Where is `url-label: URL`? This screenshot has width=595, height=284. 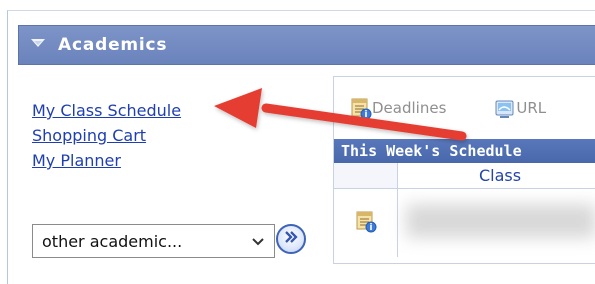 url-label: URL is located at coordinates (531, 108).